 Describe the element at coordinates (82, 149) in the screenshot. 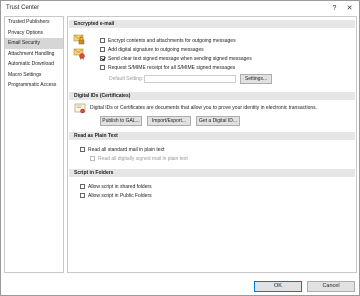

I see `read-plain-text-checkbox` at that location.